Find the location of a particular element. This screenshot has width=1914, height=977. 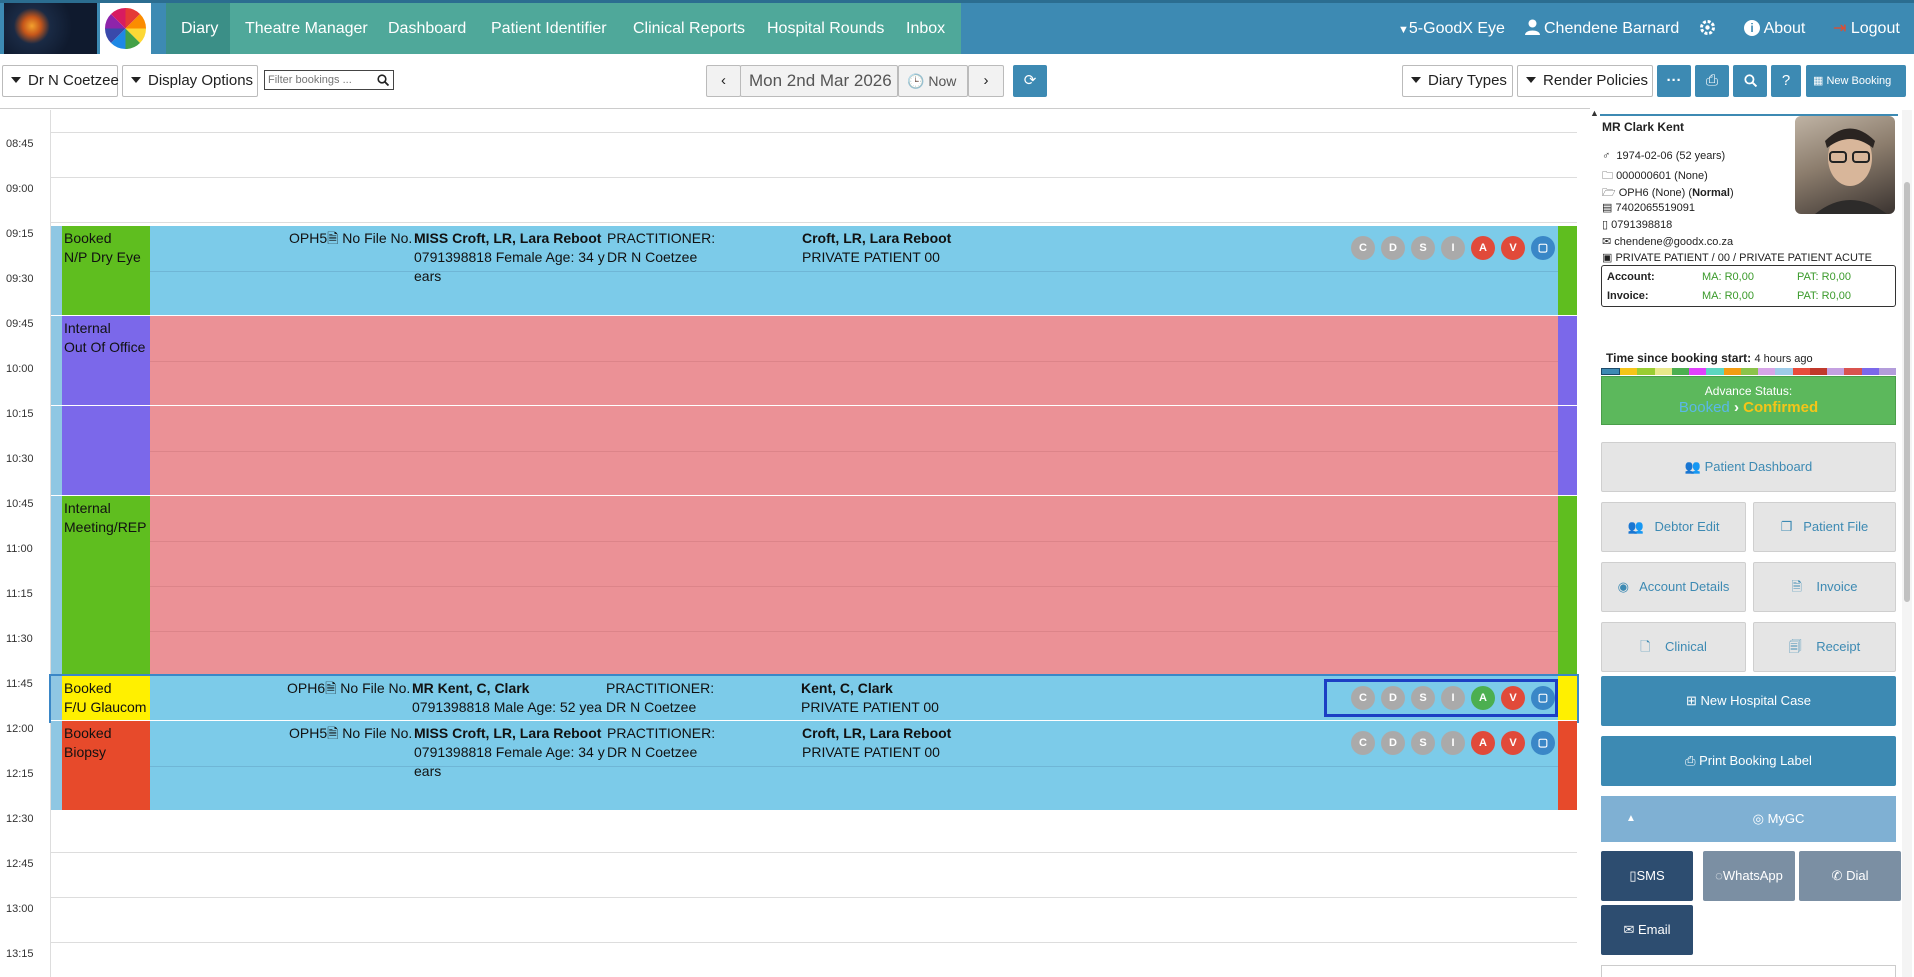

invoice-button: 🗎 Invoice is located at coordinates (1824, 587).